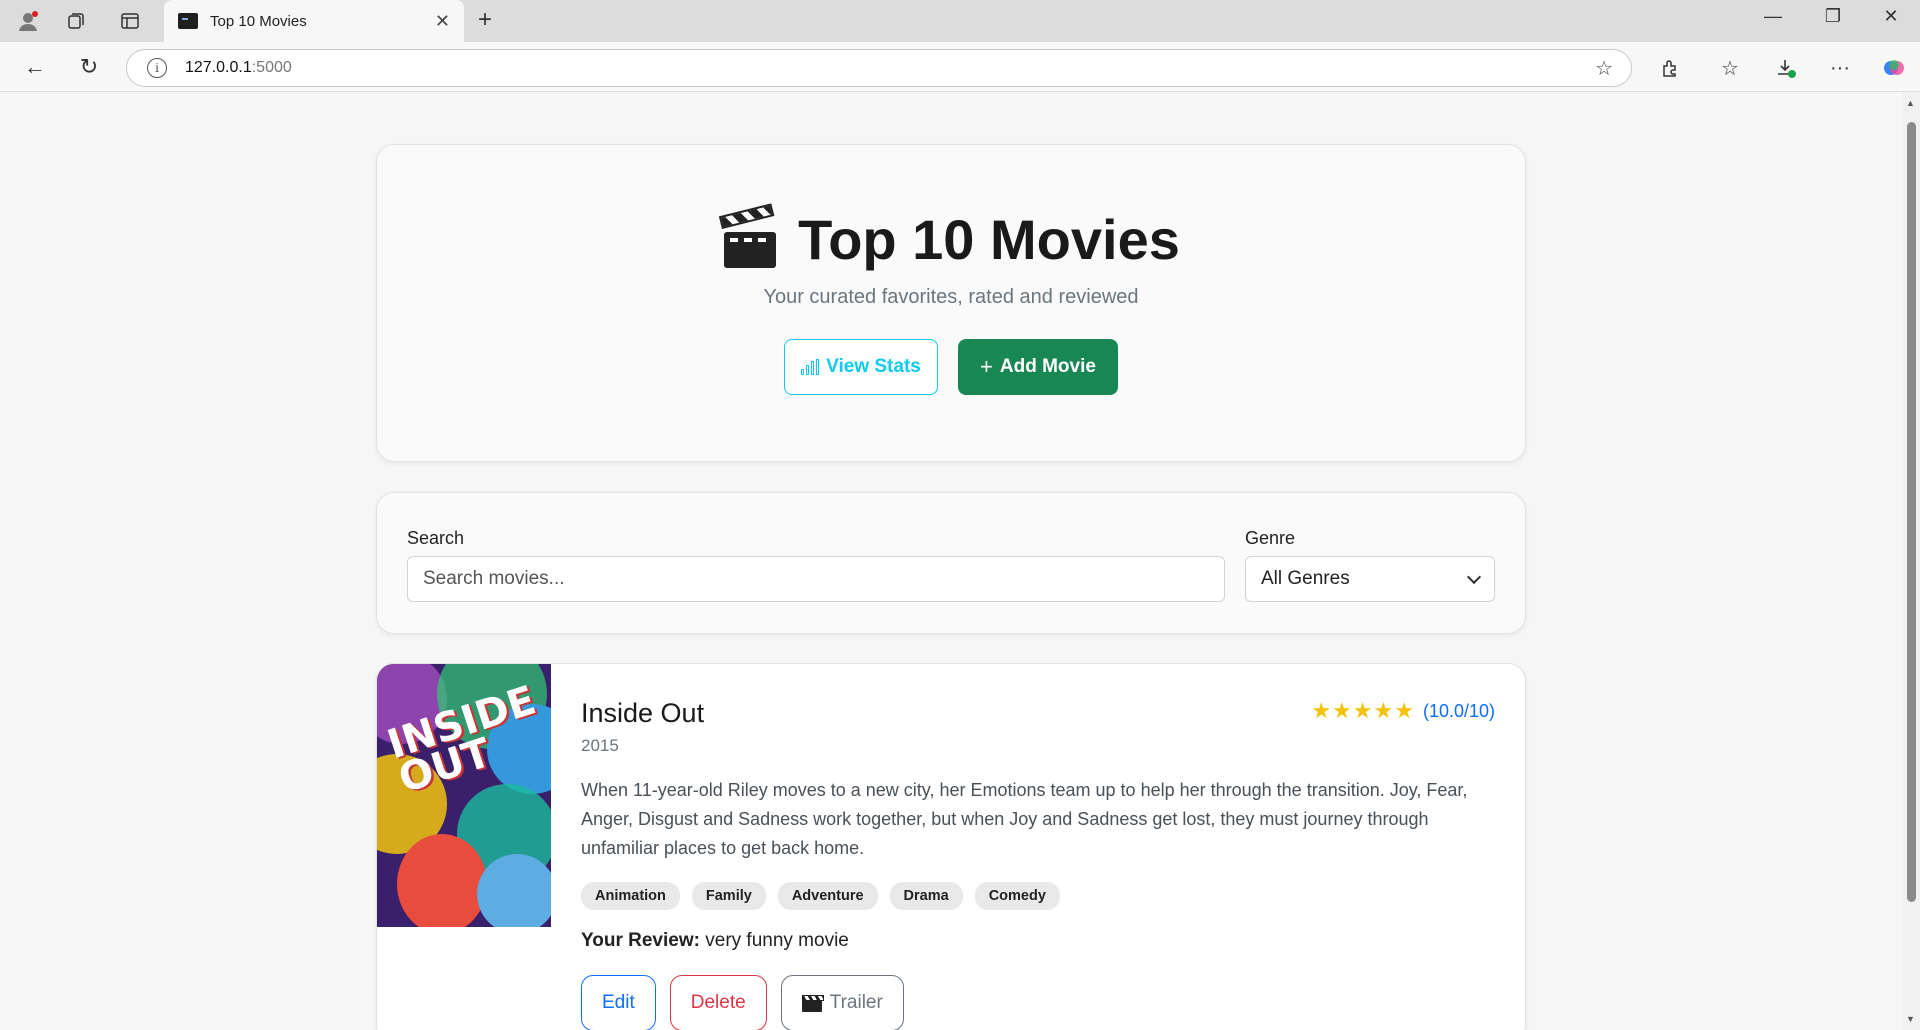 The height and width of the screenshot is (1030, 1920). I want to click on movie-review: Your Review: very funny movie, so click(715, 941).